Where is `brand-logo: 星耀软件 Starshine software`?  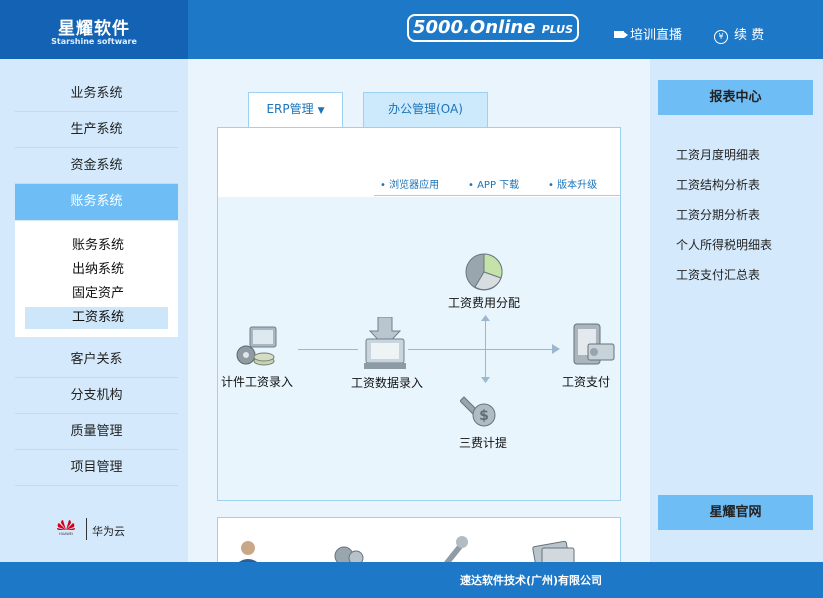
brand-logo: 星耀软件 Starshine software is located at coordinates (94, 29).